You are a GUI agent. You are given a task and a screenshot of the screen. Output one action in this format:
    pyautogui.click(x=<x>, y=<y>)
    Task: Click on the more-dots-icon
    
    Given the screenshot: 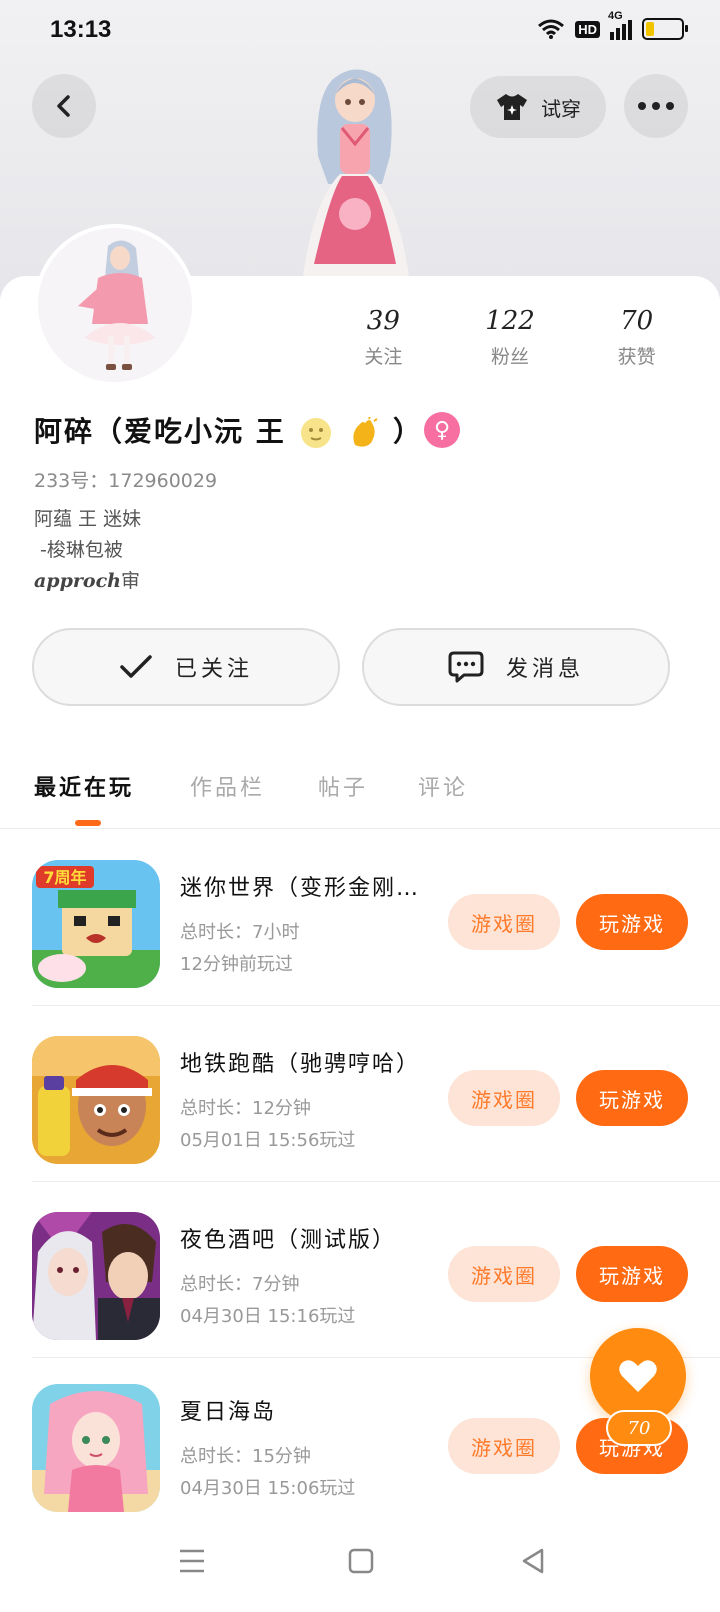 What is the action you would take?
    pyautogui.click(x=656, y=106)
    